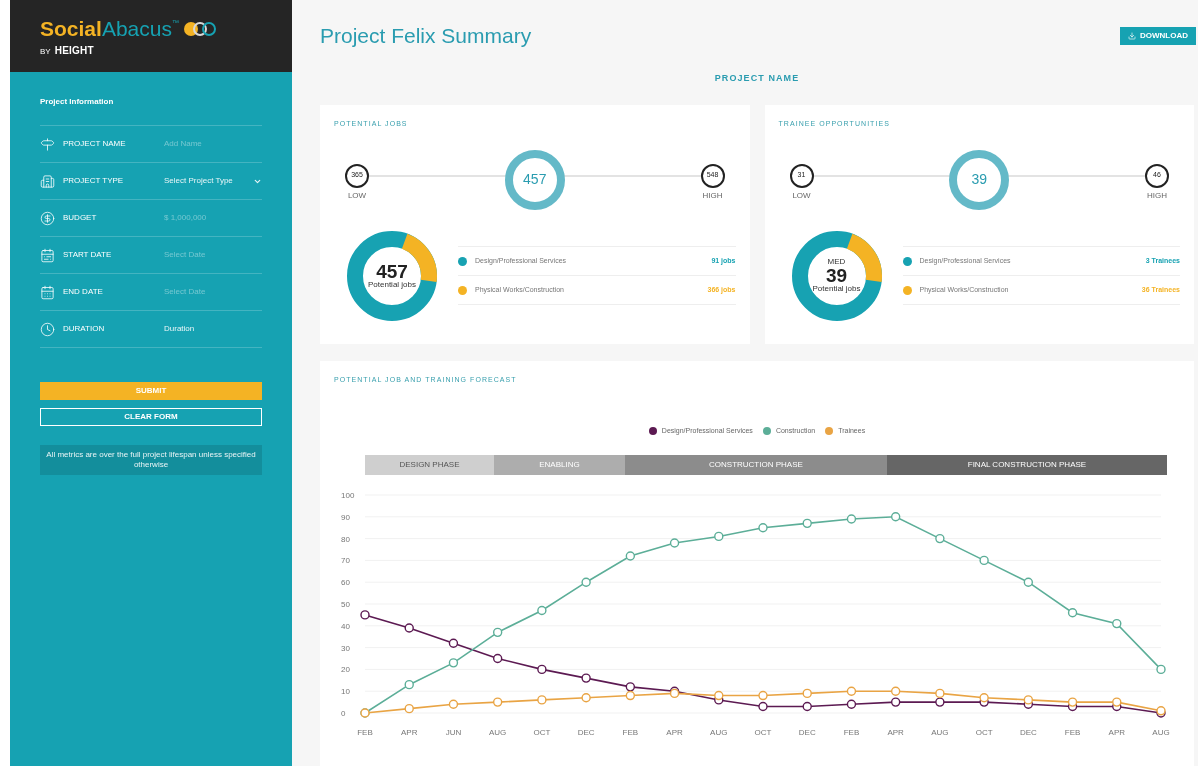  What do you see at coordinates (83, 292) in the screenshot?
I see `field-label: END DATE` at bounding box center [83, 292].